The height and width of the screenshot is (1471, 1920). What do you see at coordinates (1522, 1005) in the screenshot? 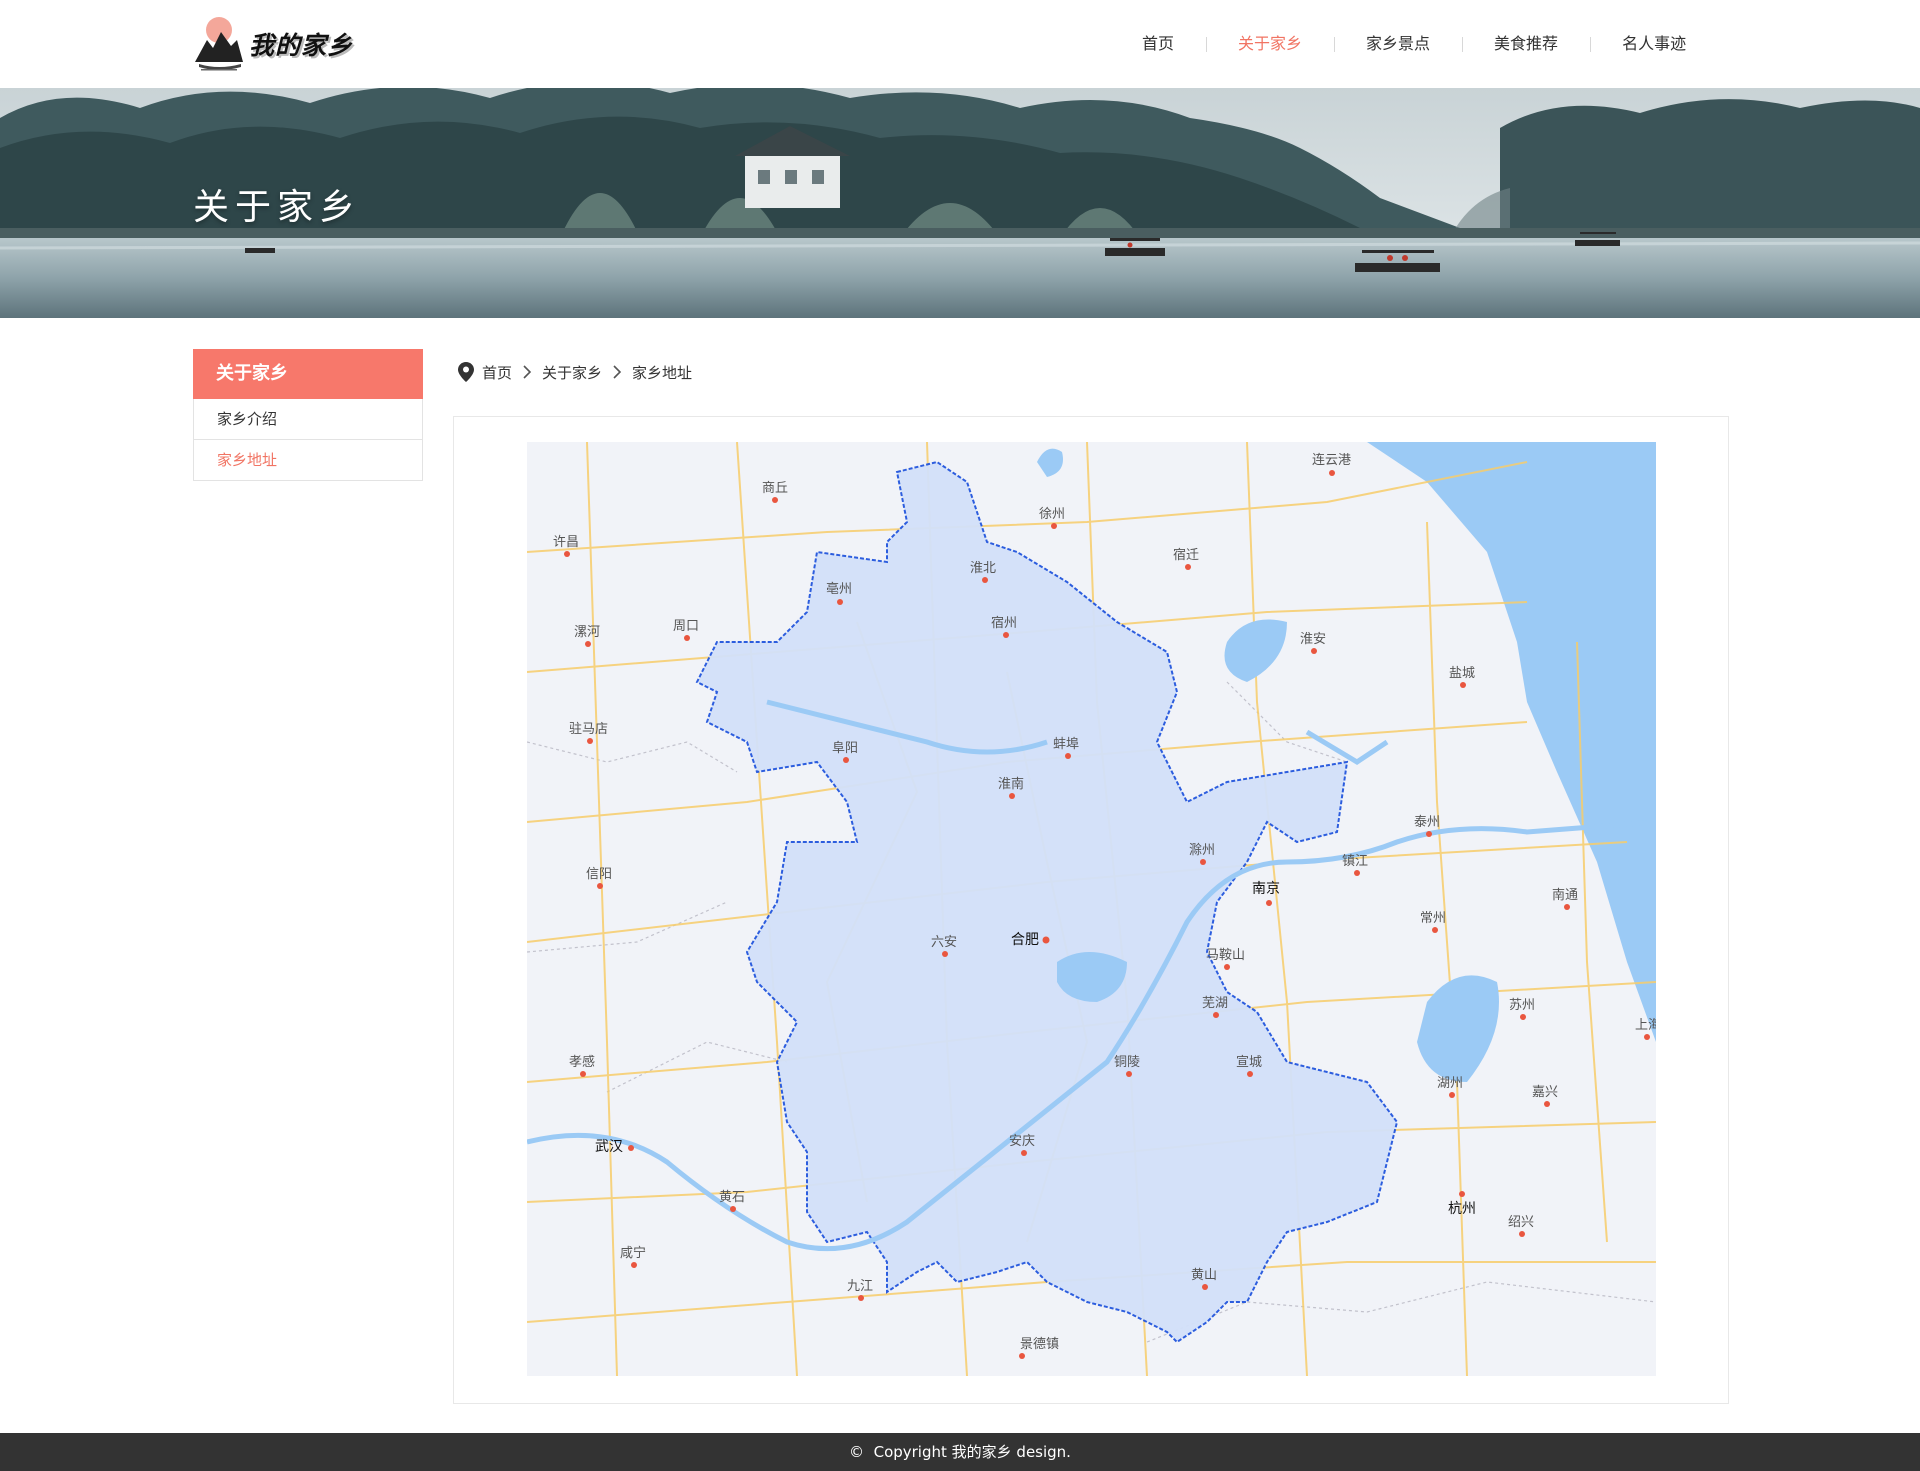
I see `city-label: 苏州` at bounding box center [1522, 1005].